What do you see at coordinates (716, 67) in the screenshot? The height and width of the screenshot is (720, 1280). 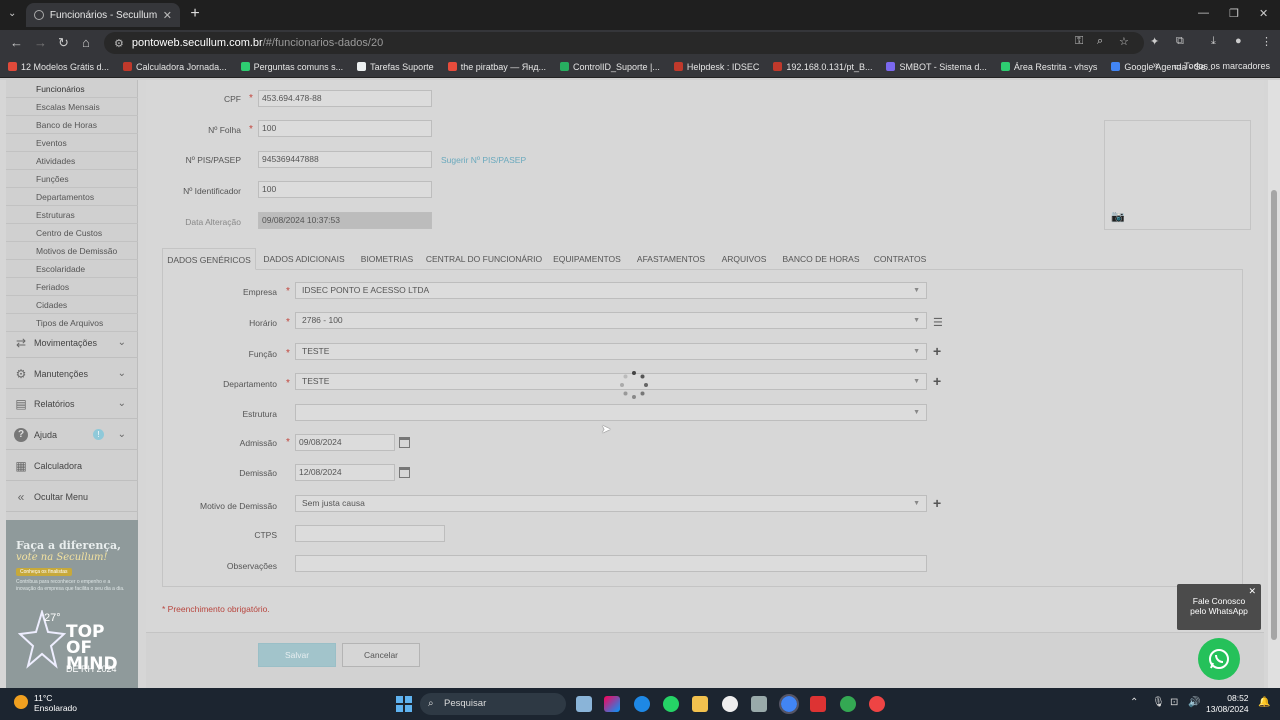 I see `bookmark-item: Helpdesk : IDSEC` at bounding box center [716, 67].